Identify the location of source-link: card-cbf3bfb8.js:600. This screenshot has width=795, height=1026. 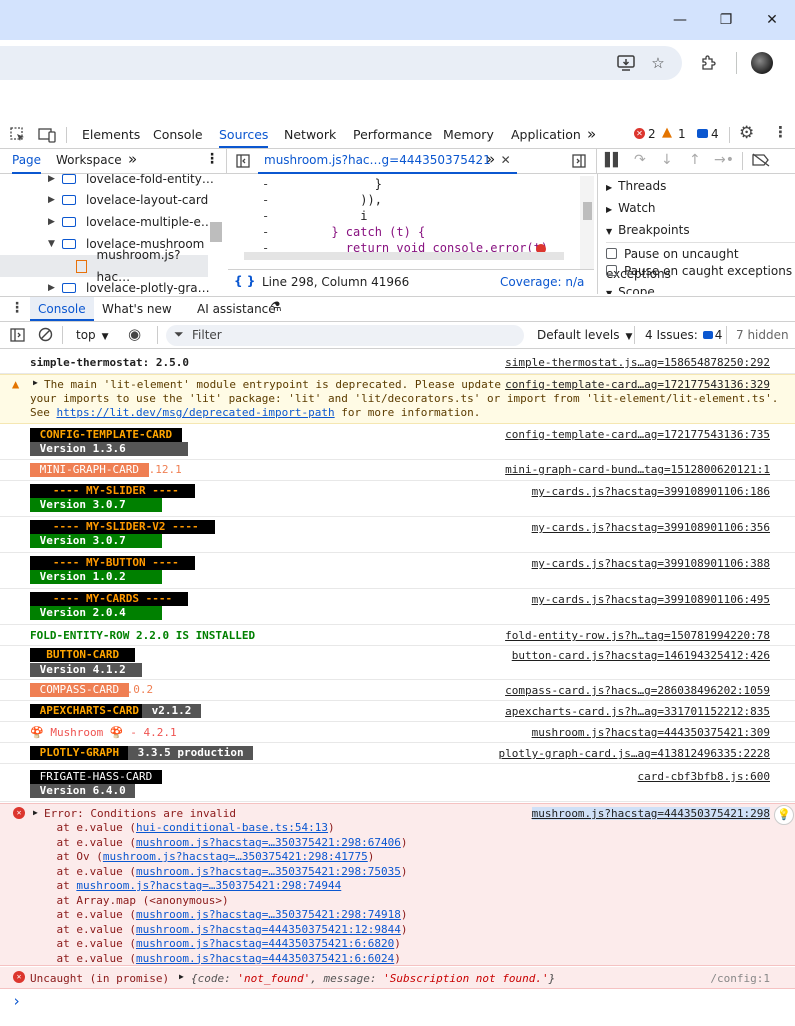
(704, 776).